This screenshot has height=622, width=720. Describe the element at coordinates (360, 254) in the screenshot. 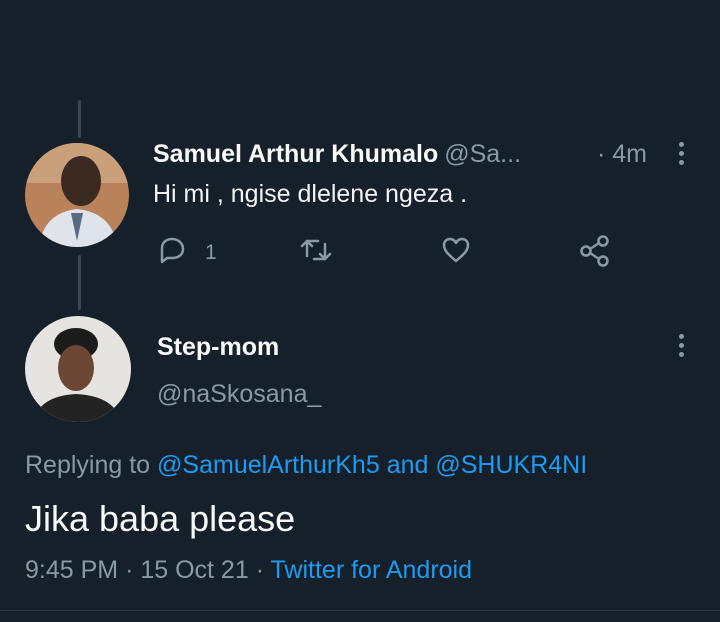

I see `tweet-actions-bar` at that location.